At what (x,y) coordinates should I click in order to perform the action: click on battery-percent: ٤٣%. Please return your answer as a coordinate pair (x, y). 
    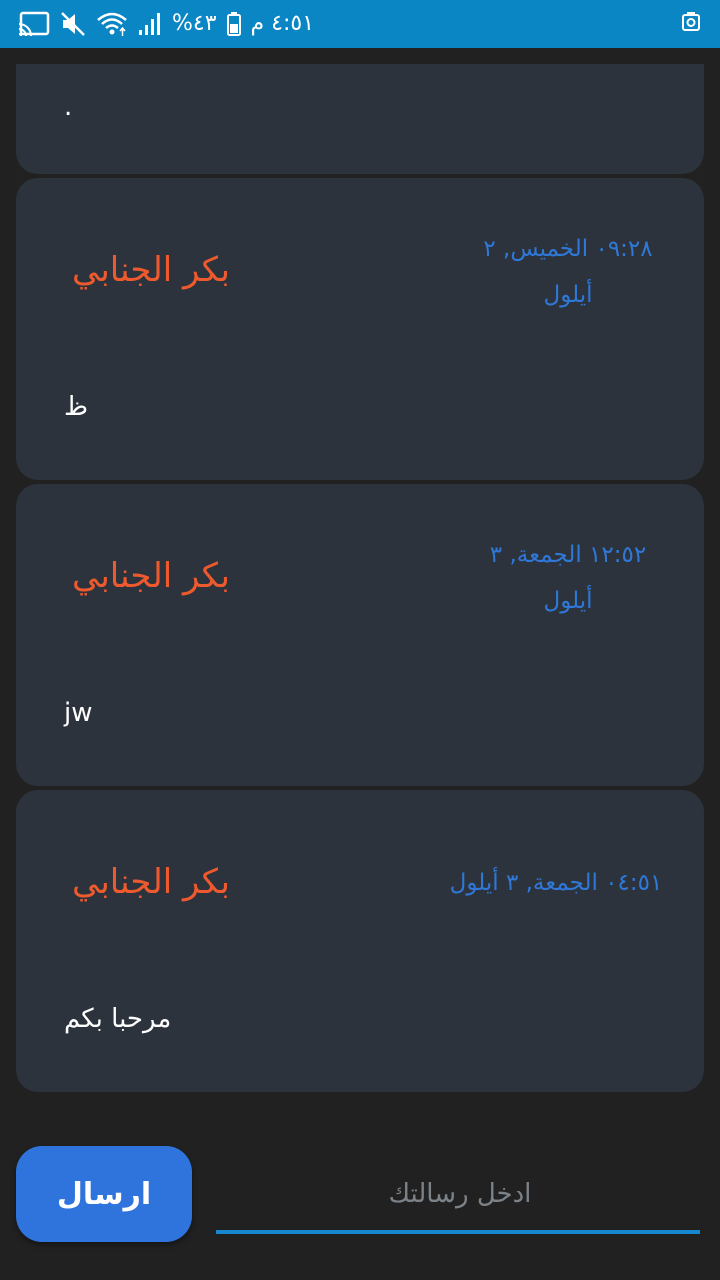
    Looking at the image, I should click on (194, 23).